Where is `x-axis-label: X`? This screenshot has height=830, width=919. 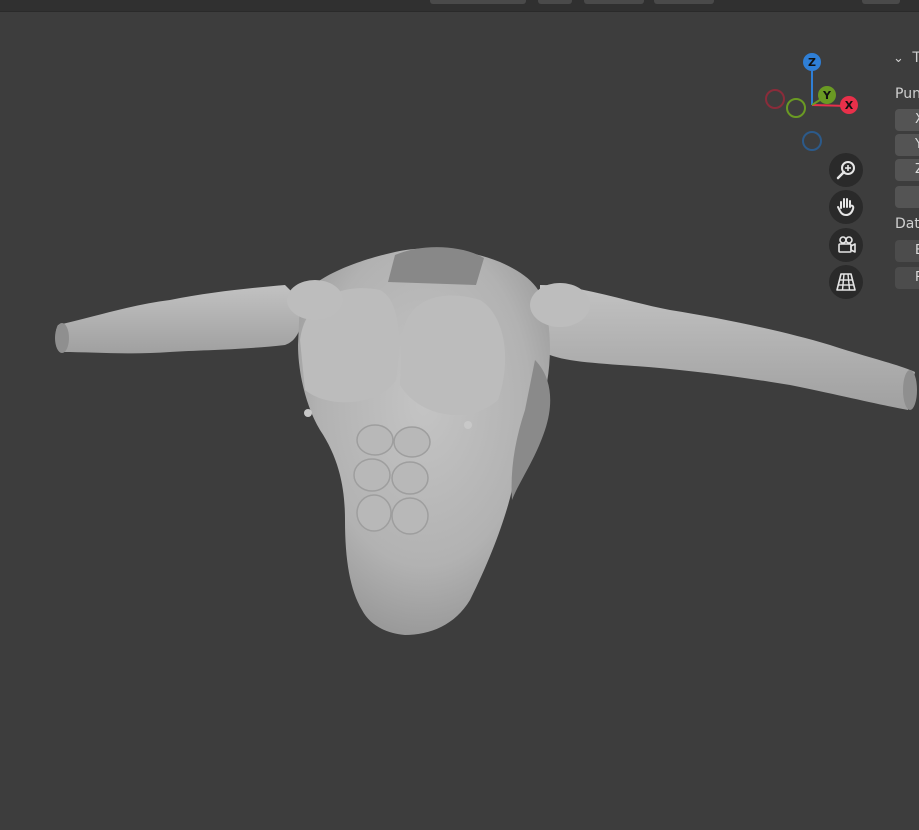 x-axis-label: X is located at coordinates (849, 105).